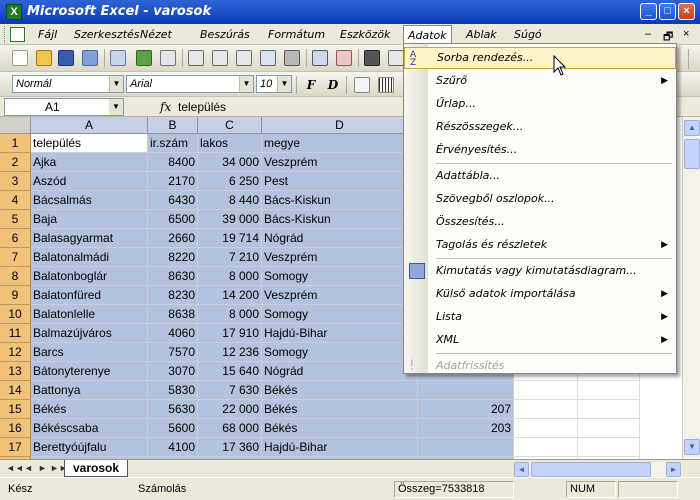 The image size is (700, 500). What do you see at coordinates (89, 143) in the screenshot?
I see `grid-cell: település` at bounding box center [89, 143].